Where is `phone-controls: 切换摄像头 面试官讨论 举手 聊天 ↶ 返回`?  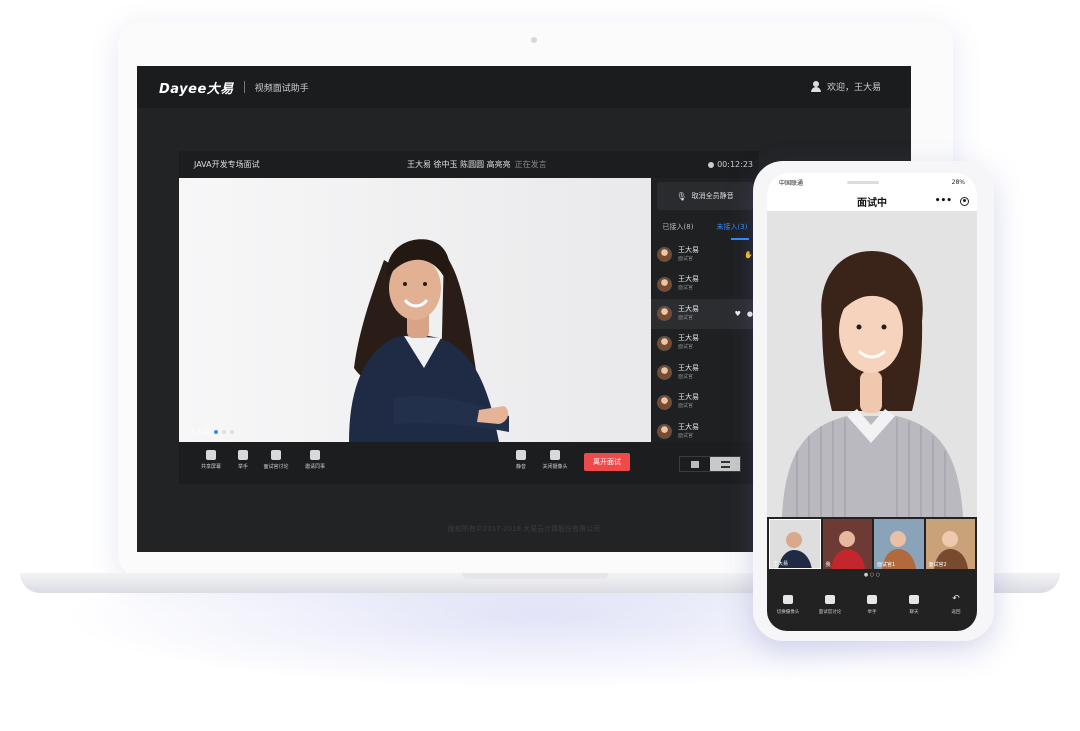 phone-controls: 切换摄像头 面试官讨论 举手 聊天 ↶ 返回 is located at coordinates (872, 605).